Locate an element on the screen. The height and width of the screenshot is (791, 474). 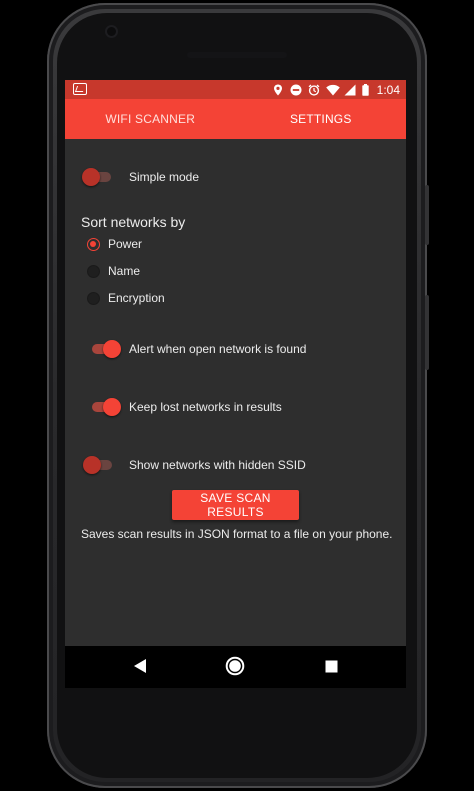
alert-open-switch is located at coordinates (104, 349).